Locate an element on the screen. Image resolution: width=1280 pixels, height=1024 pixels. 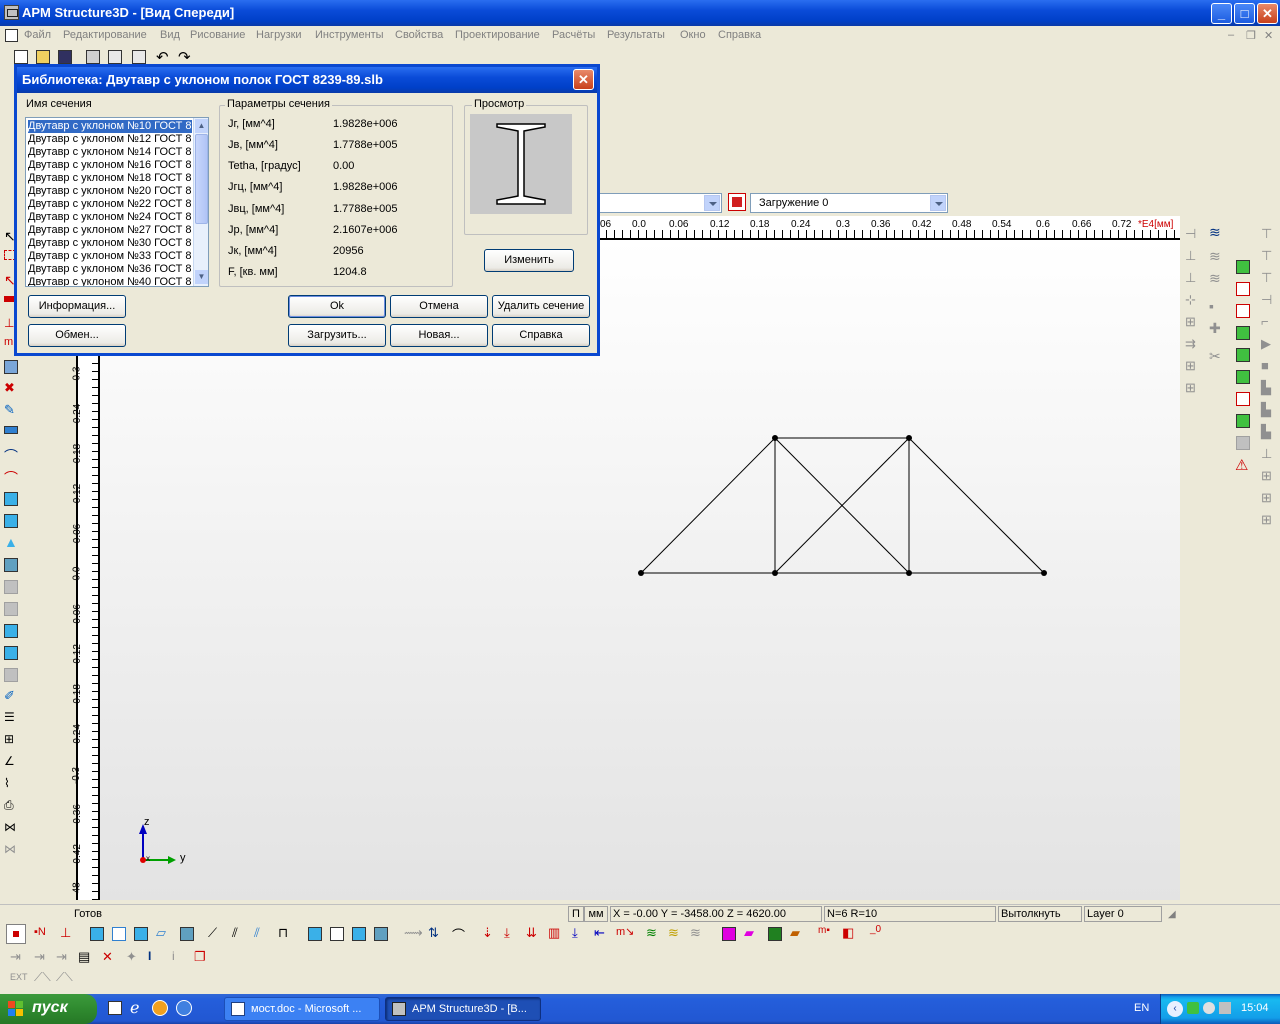
menu-draw: Рисование is located at coordinates (217, 35).